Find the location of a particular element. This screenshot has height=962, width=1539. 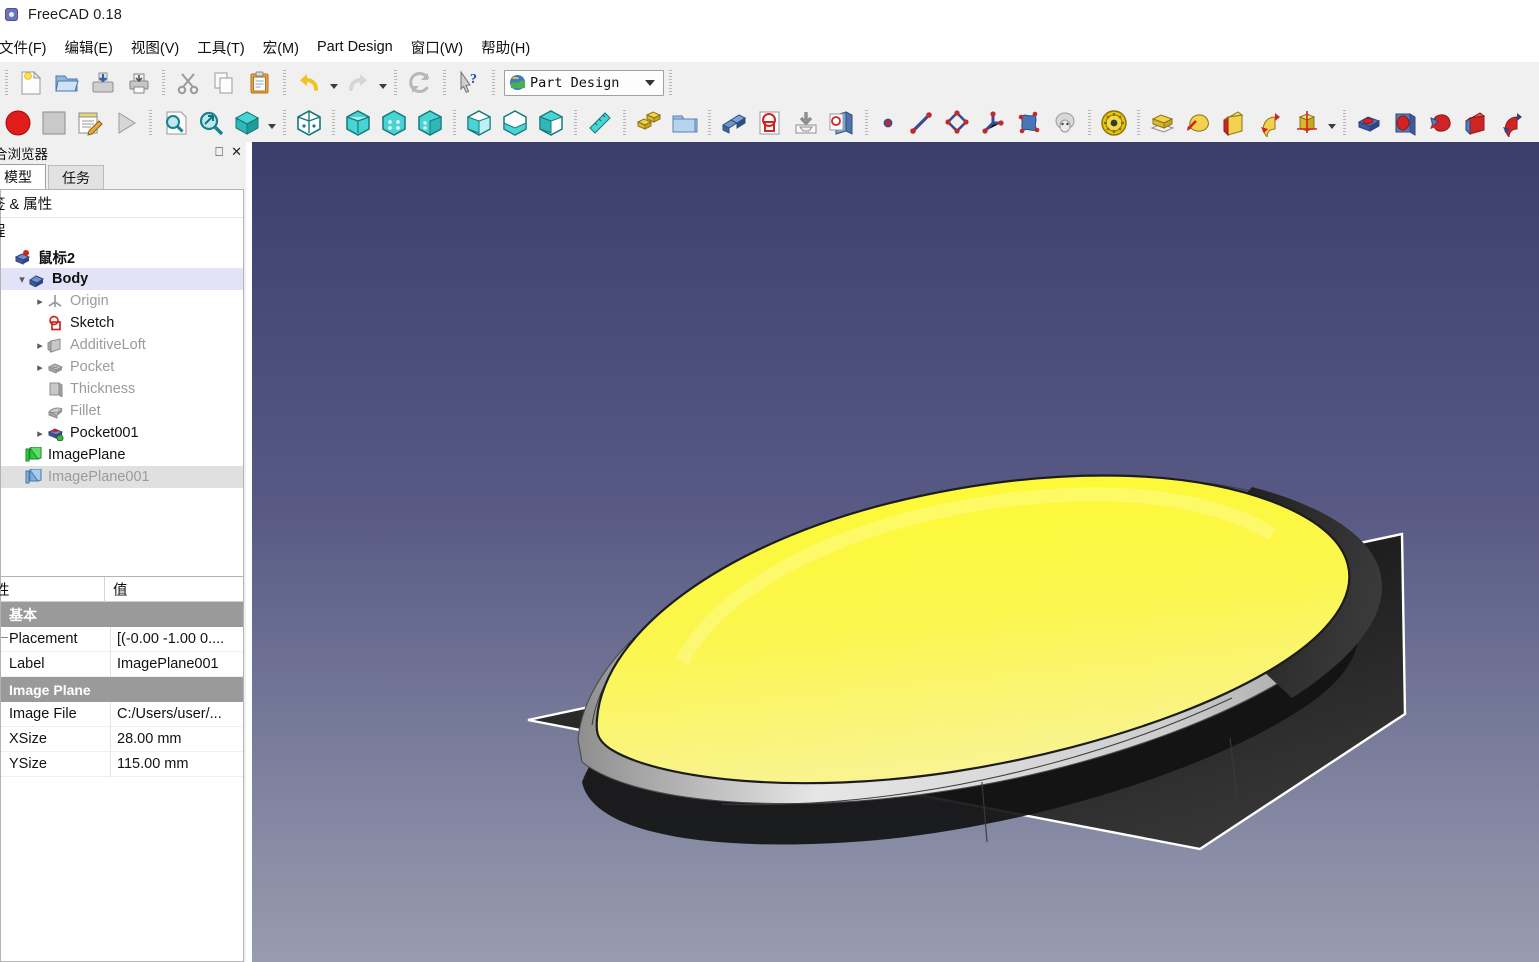

fit-all-button is located at coordinates (175, 123).